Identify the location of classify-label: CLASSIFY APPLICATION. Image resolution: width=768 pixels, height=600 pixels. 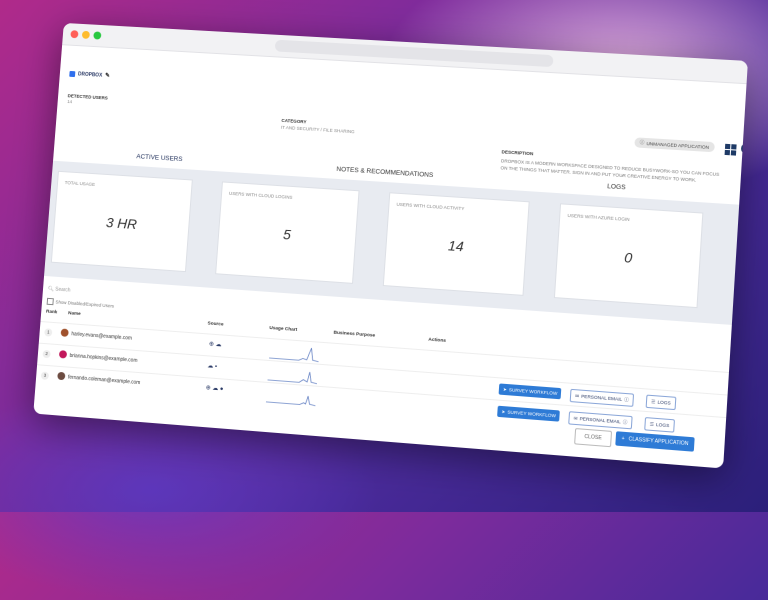
(658, 441).